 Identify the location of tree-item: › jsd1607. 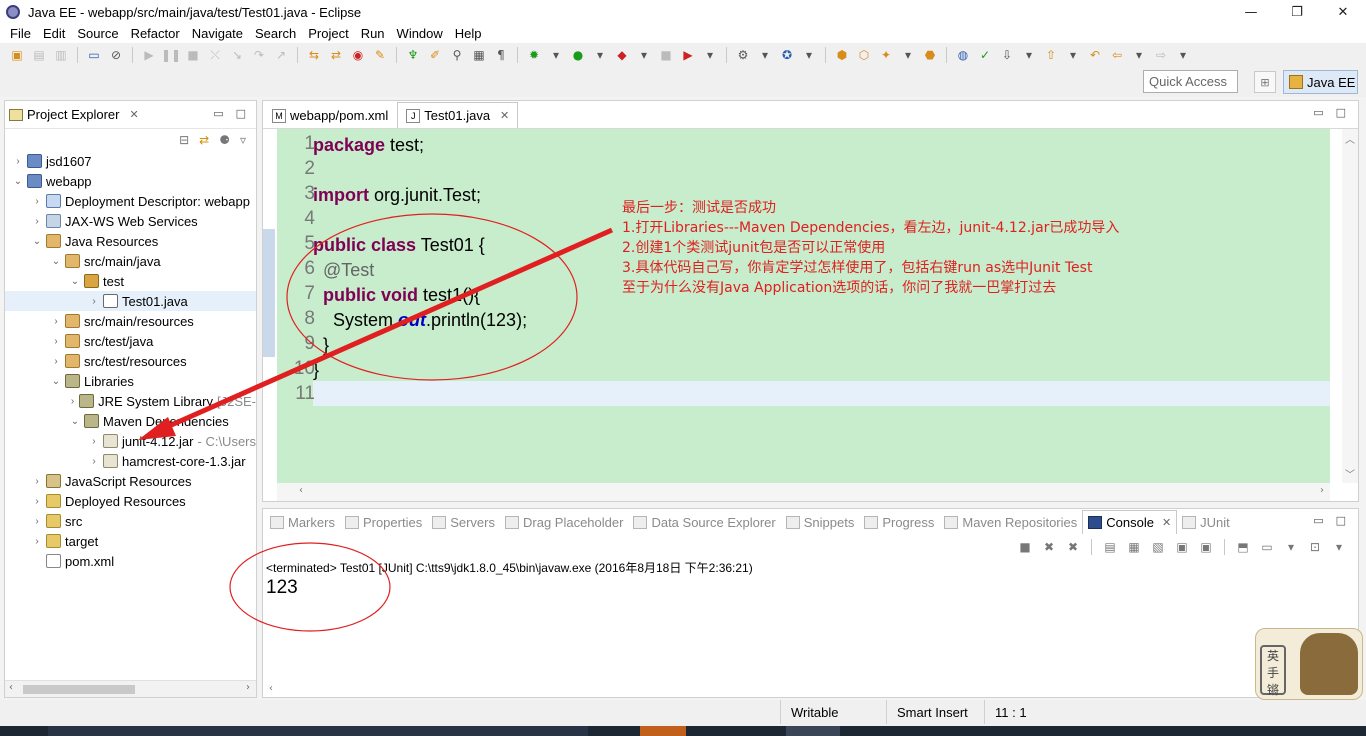
(130, 161).